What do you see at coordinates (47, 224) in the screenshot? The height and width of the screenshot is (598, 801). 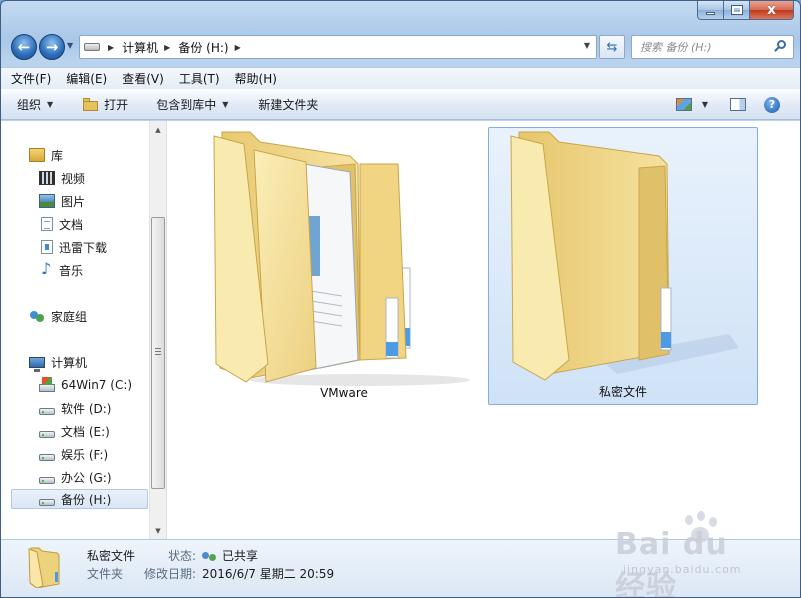 I see `document-icon` at bounding box center [47, 224].